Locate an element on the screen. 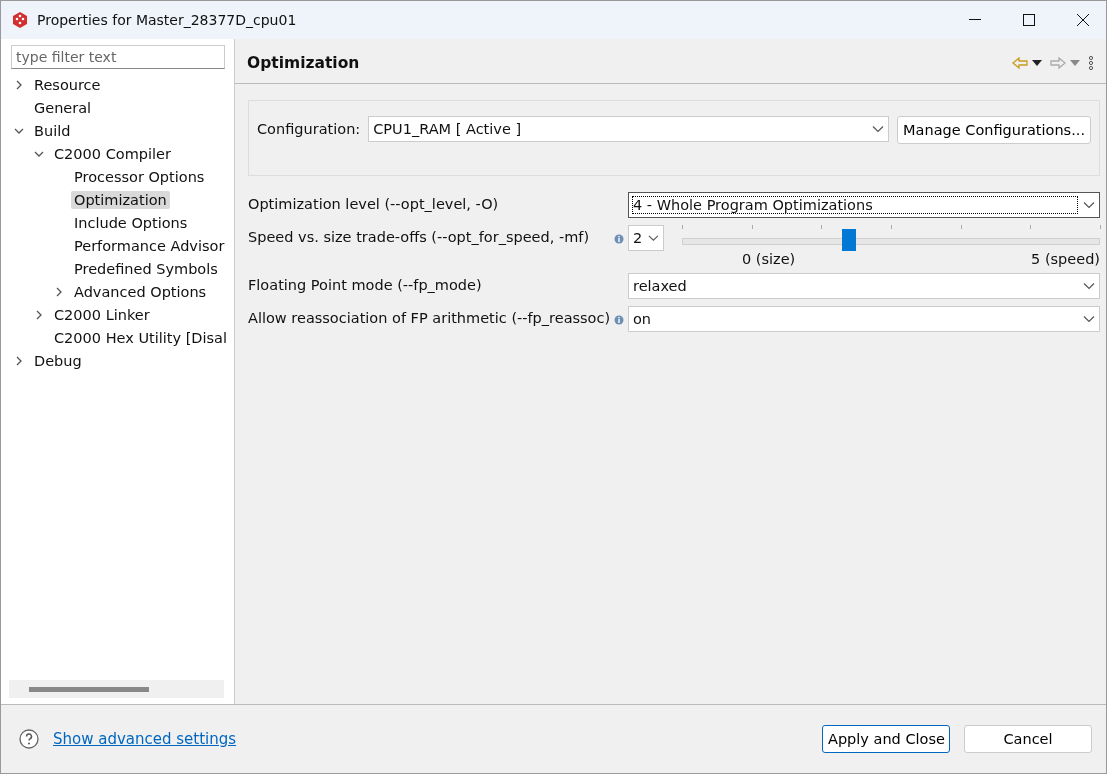  filter-field: type filter text is located at coordinates (118, 57).